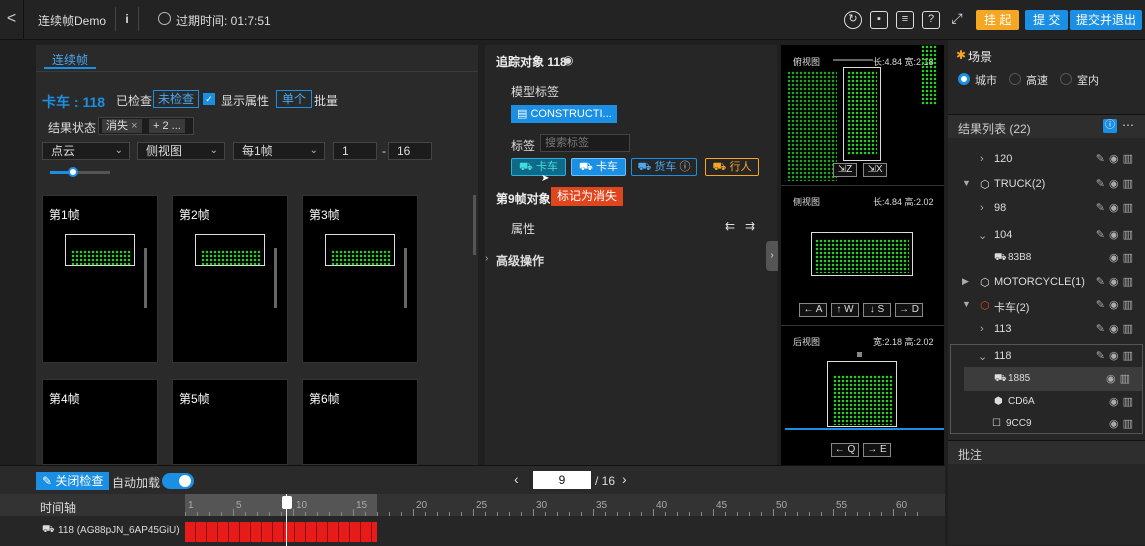 The image size is (1145, 546). I want to click on cube-icon: ⬡, so click(985, 185).